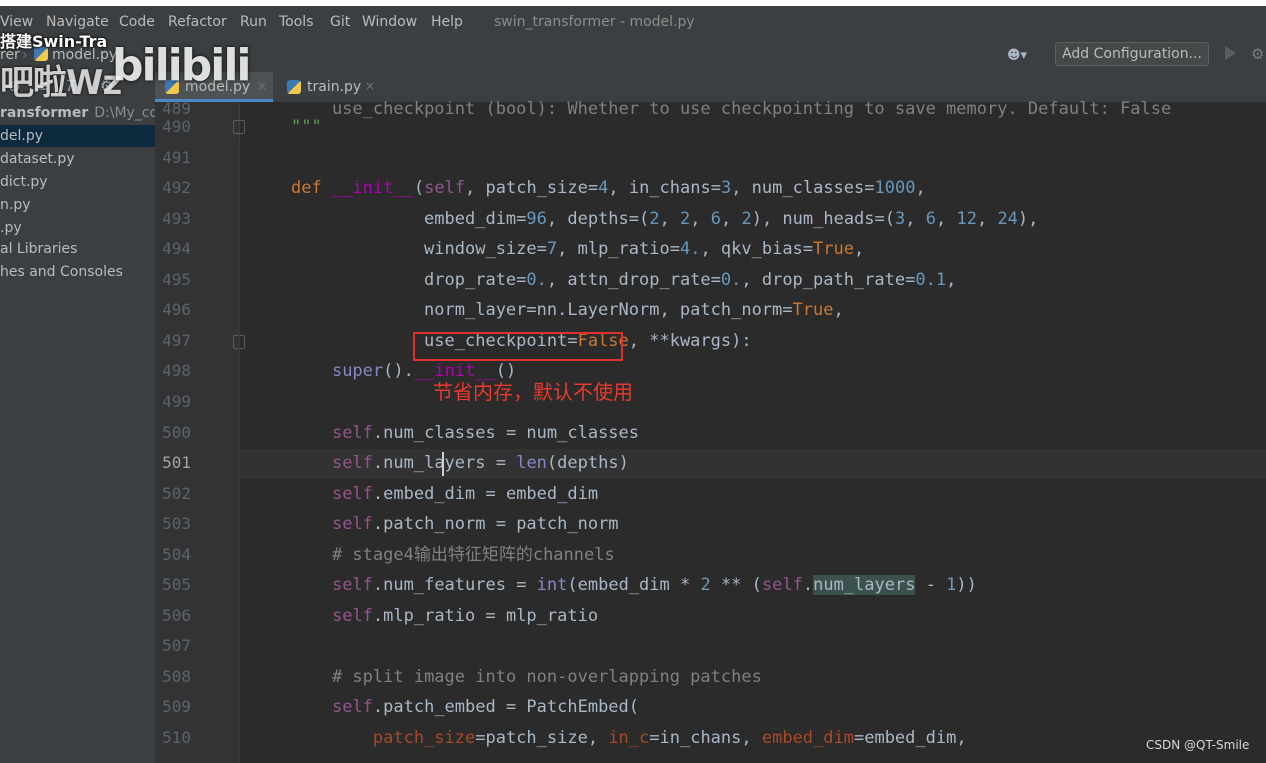 This screenshot has height=763, width=1266. Describe the element at coordinates (77, 205) in the screenshot. I see `tree-item-train: n.py` at that location.